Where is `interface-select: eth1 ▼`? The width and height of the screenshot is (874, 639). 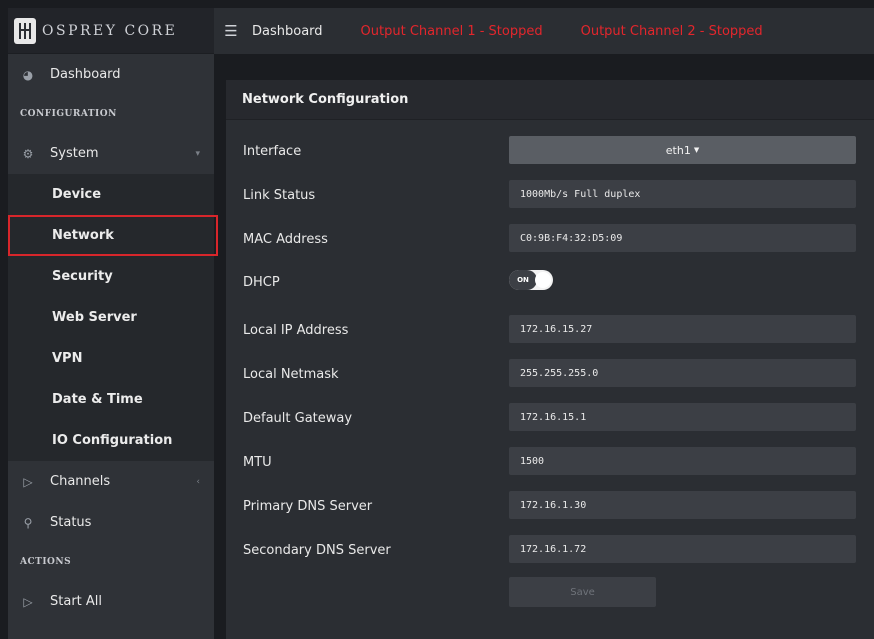 interface-select: eth1 ▼ is located at coordinates (682, 150).